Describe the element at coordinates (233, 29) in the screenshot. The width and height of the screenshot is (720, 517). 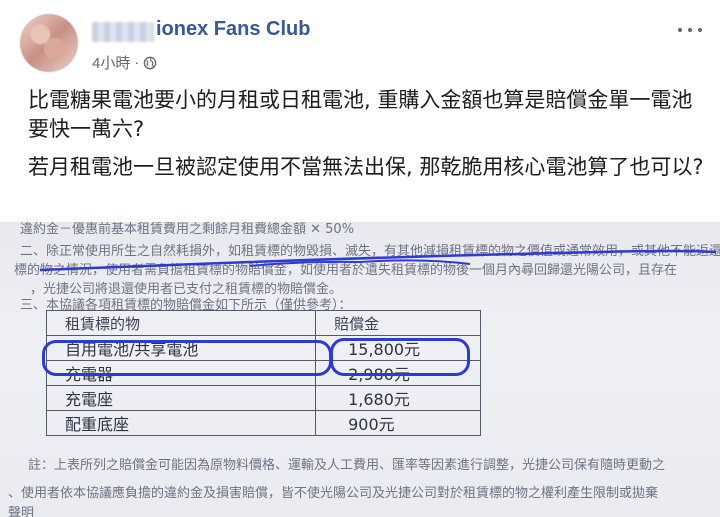
I see `page-name-link: ionex Fans Club` at that location.